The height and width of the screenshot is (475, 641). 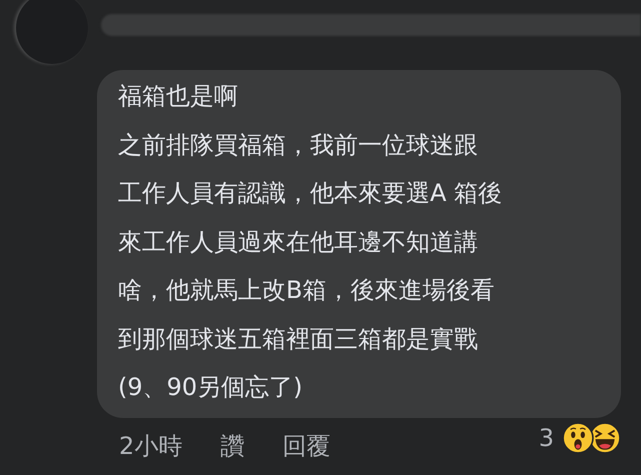 I want to click on comment-text-line: 啥，他就馬上改B箱，後來進場後看, so click(x=307, y=290).